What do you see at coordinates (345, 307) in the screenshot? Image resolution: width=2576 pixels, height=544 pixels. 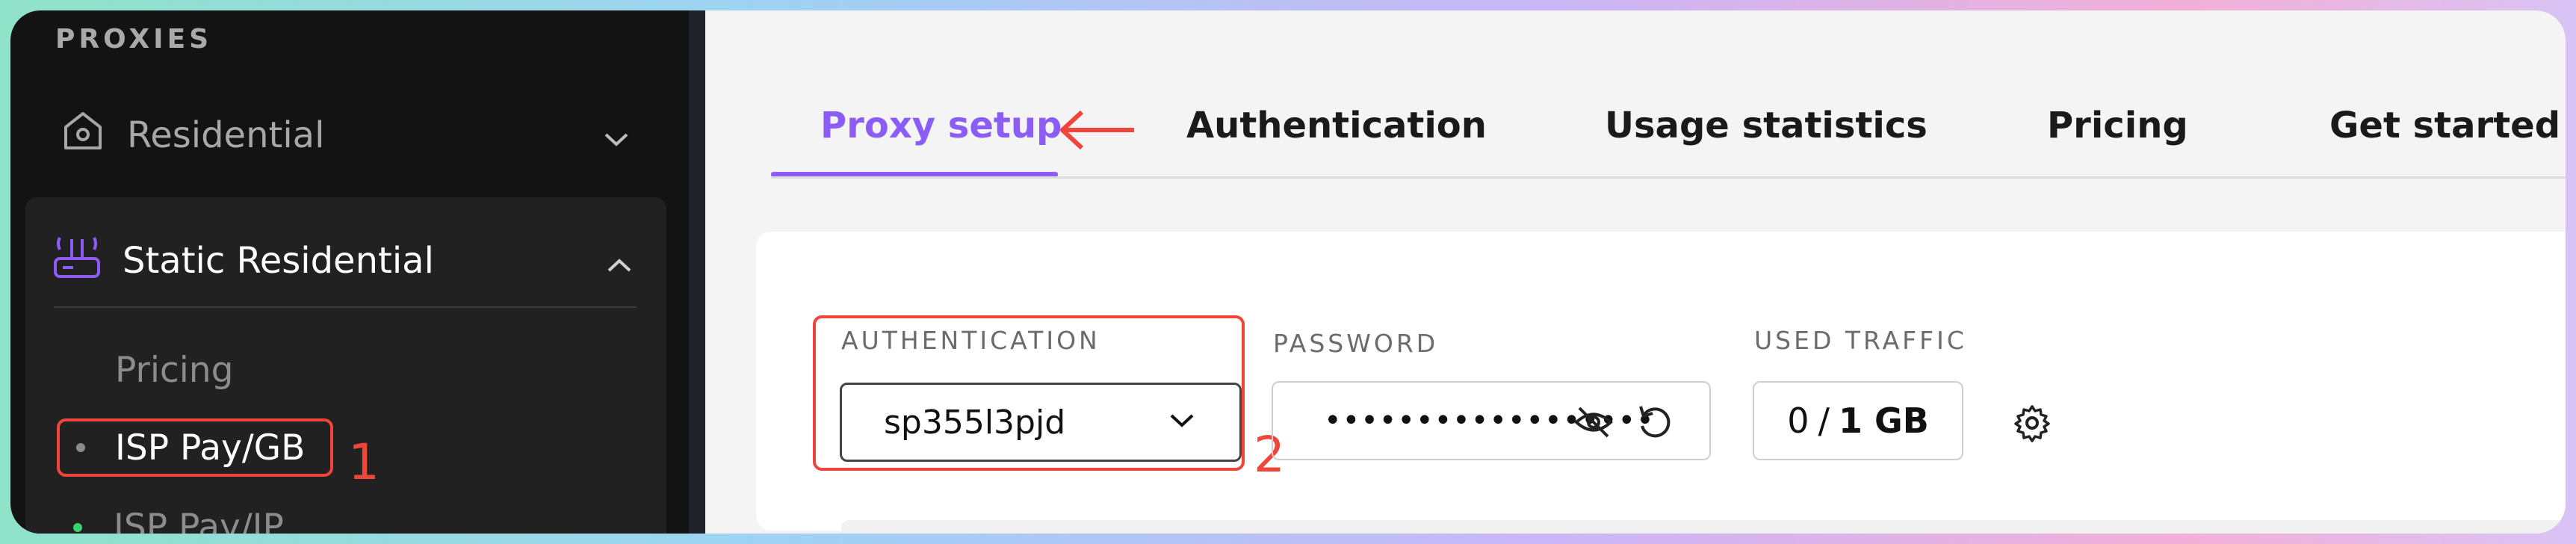 I see `divider` at bounding box center [345, 307].